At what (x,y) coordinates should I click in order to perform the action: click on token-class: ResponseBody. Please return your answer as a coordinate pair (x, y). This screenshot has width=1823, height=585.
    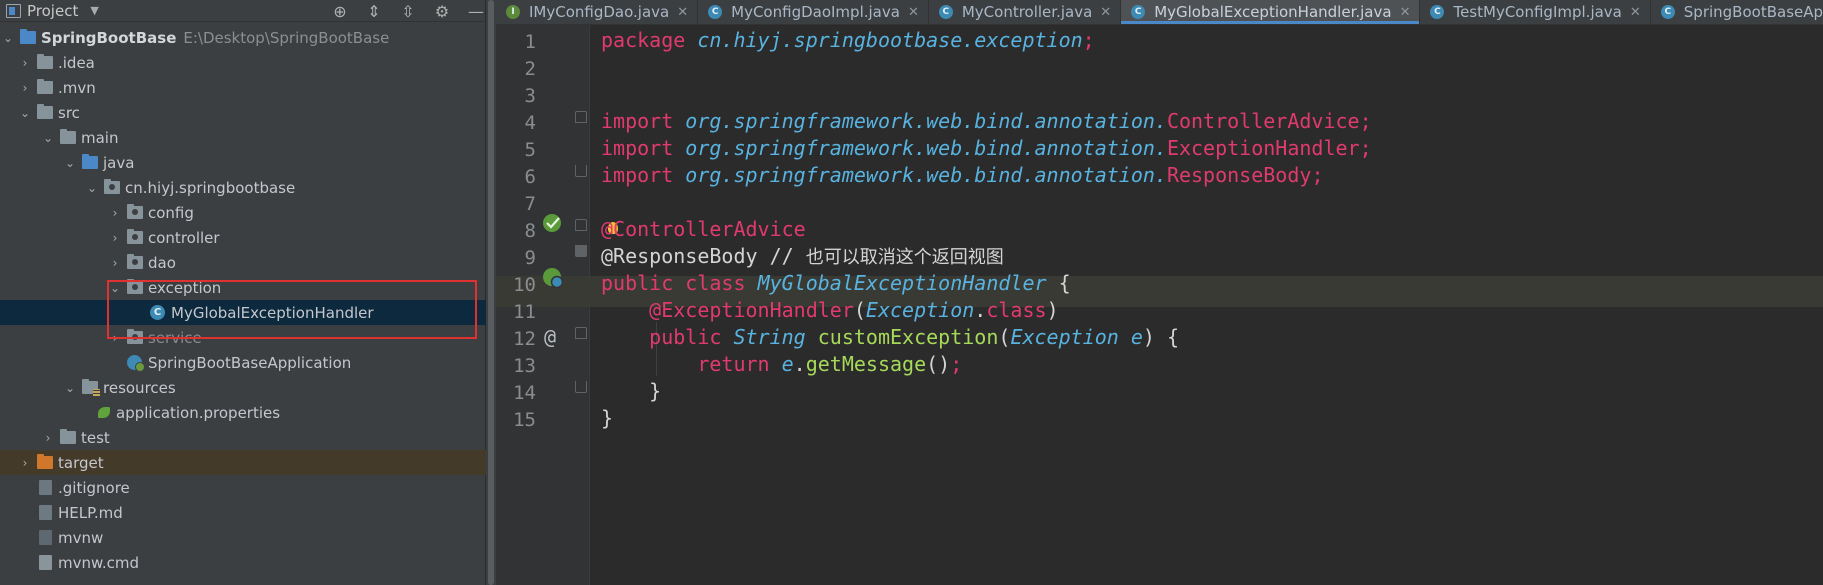
    Looking at the image, I should click on (1239, 175).